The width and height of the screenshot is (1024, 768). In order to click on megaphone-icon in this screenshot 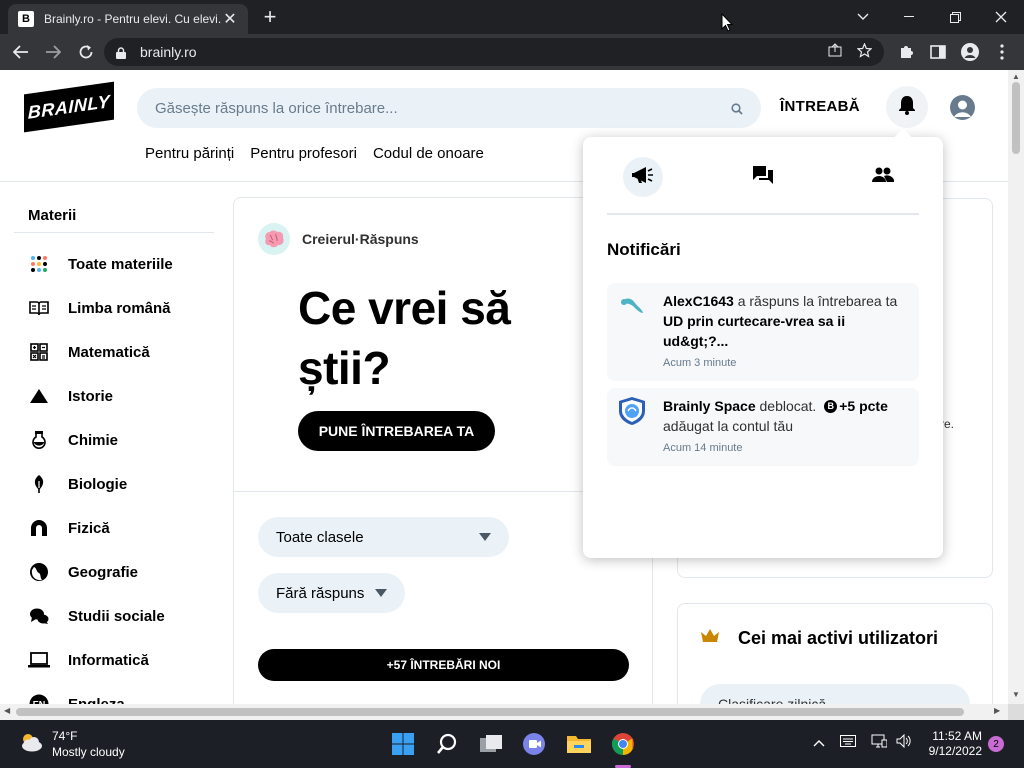, I will do `click(643, 177)`.